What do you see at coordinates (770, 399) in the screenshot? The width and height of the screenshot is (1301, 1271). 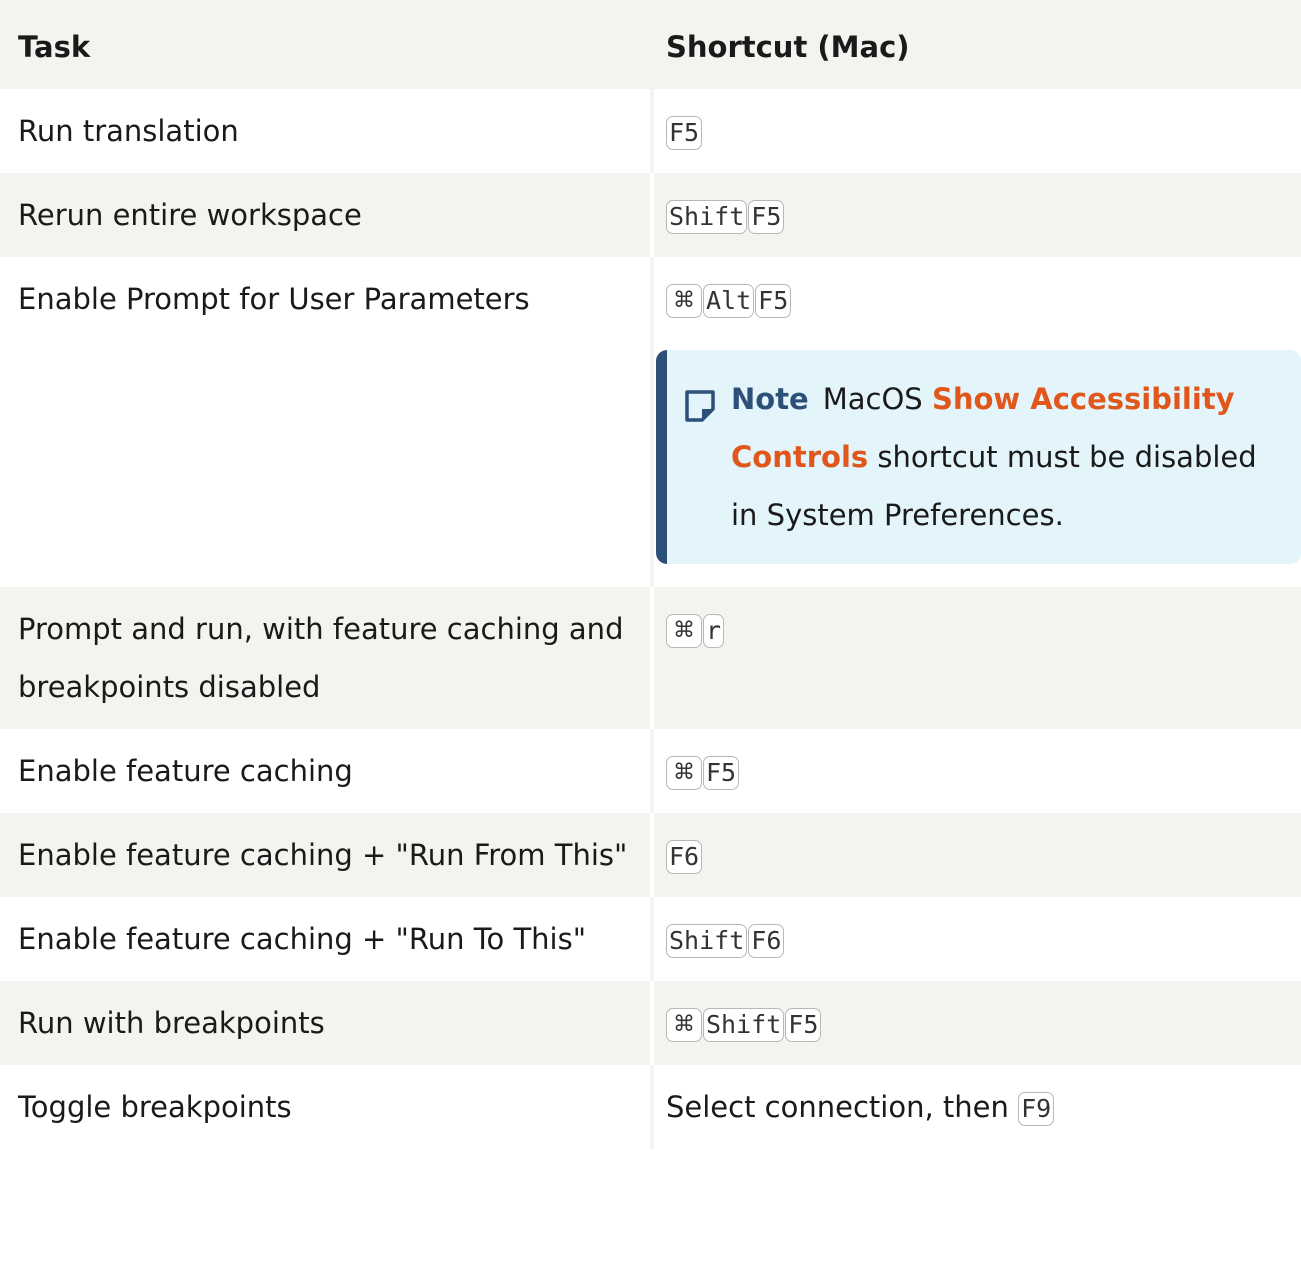 I see `note-label: Note` at bounding box center [770, 399].